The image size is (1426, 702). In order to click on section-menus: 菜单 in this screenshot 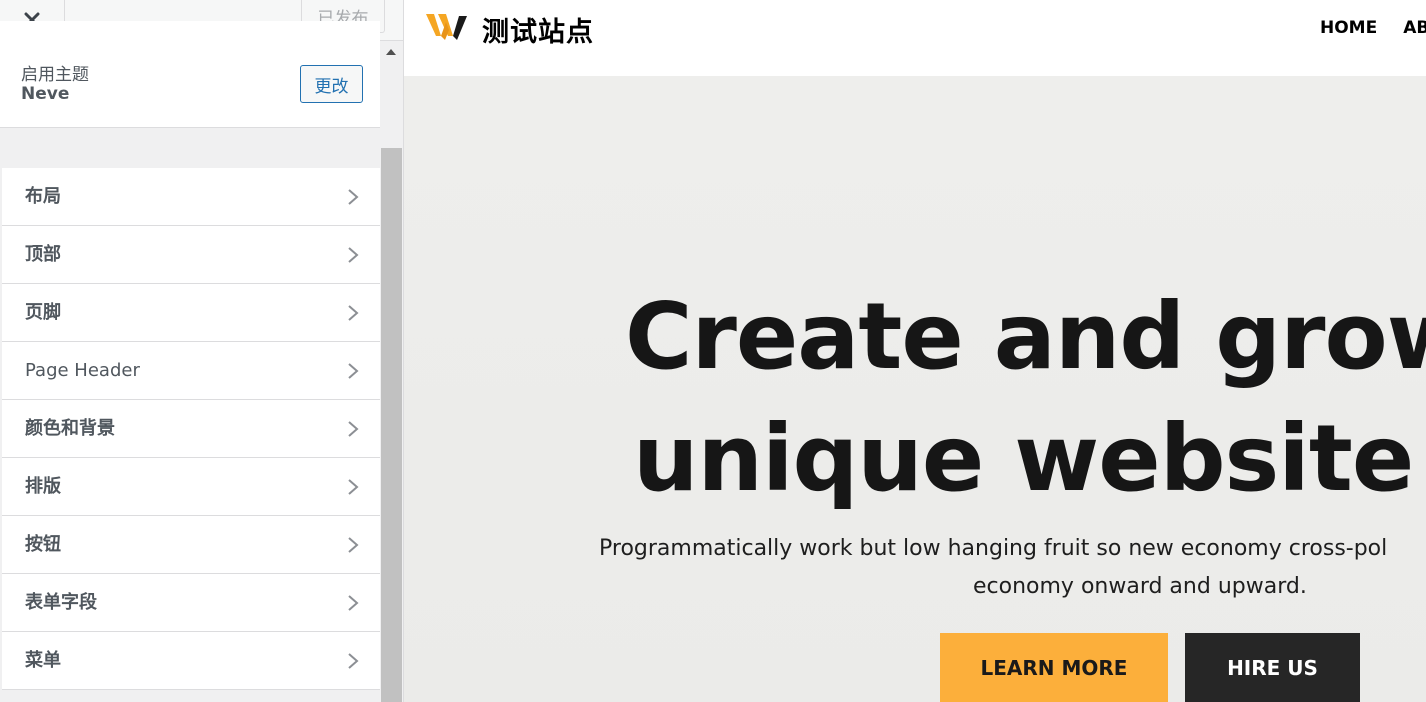, I will do `click(191, 661)`.